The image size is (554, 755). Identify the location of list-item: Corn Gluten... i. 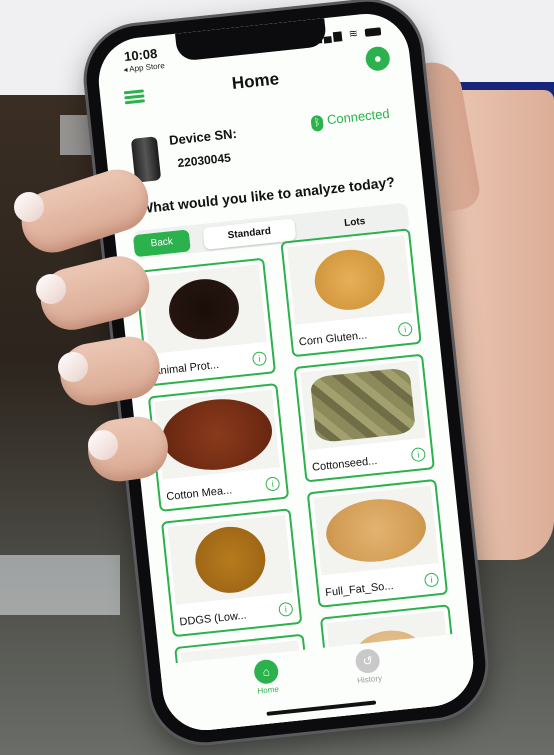
(351, 293).